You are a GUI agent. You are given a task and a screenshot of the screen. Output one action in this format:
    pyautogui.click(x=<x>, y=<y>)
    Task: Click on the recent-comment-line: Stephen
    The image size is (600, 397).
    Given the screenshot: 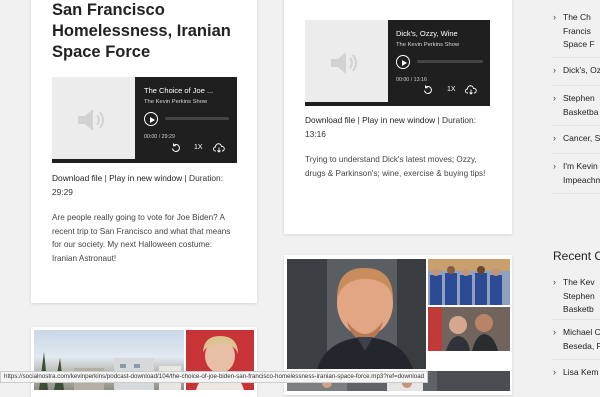 What is the action you would take?
    pyautogui.click(x=579, y=295)
    